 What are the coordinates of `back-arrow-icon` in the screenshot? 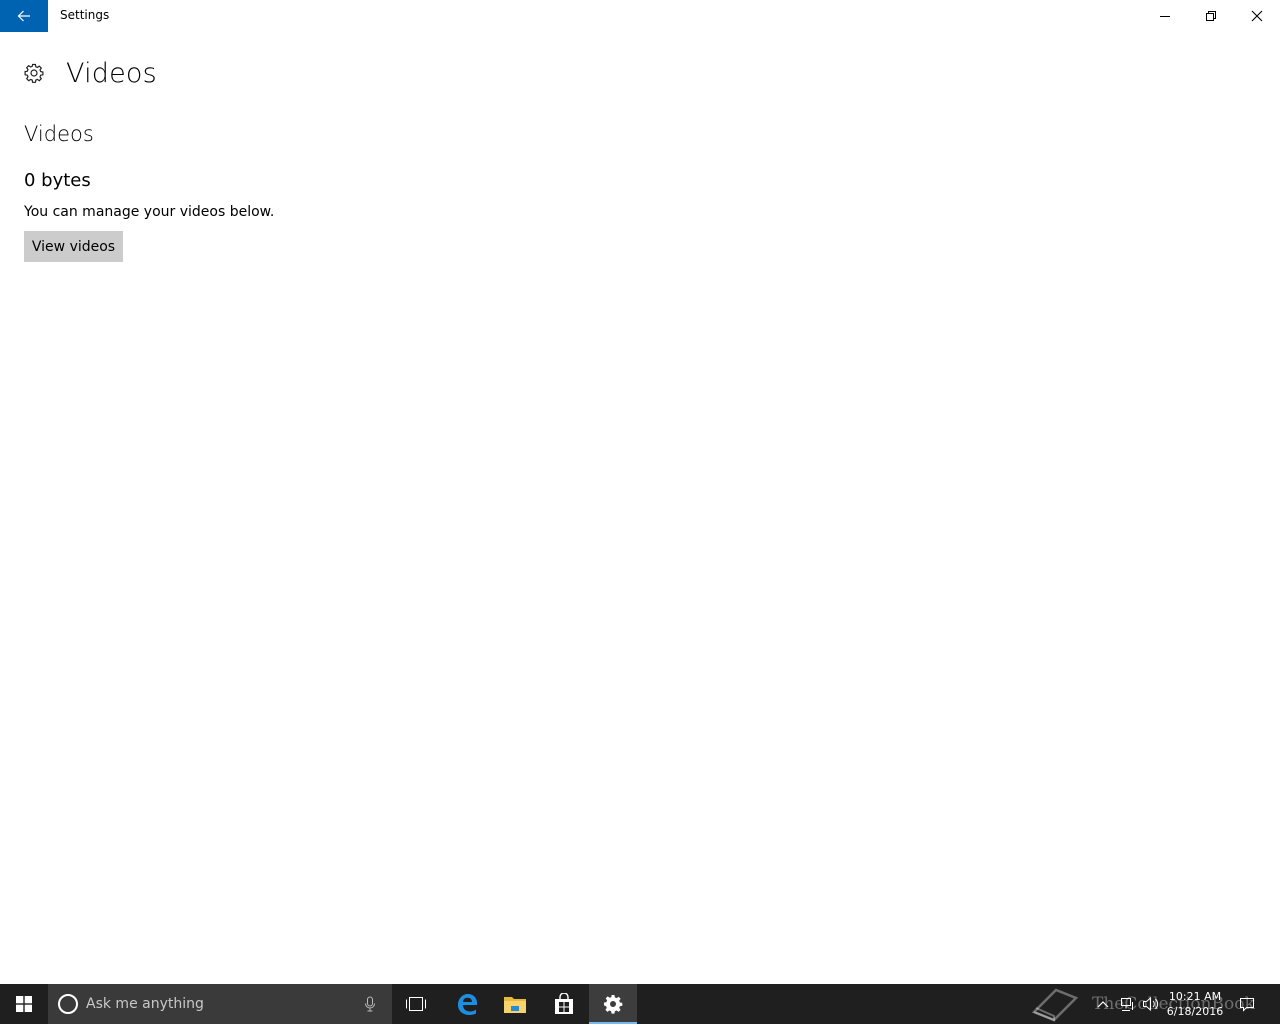 It's located at (23, 16).